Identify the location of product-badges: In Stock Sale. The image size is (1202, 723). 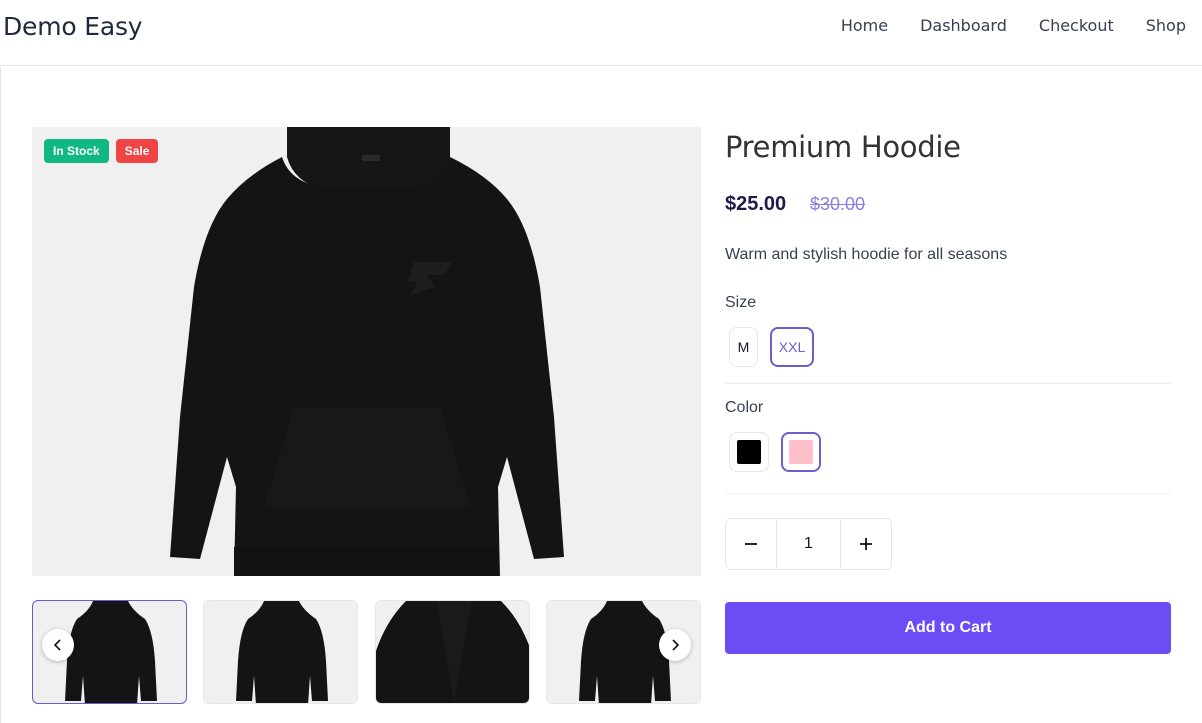
(101, 151).